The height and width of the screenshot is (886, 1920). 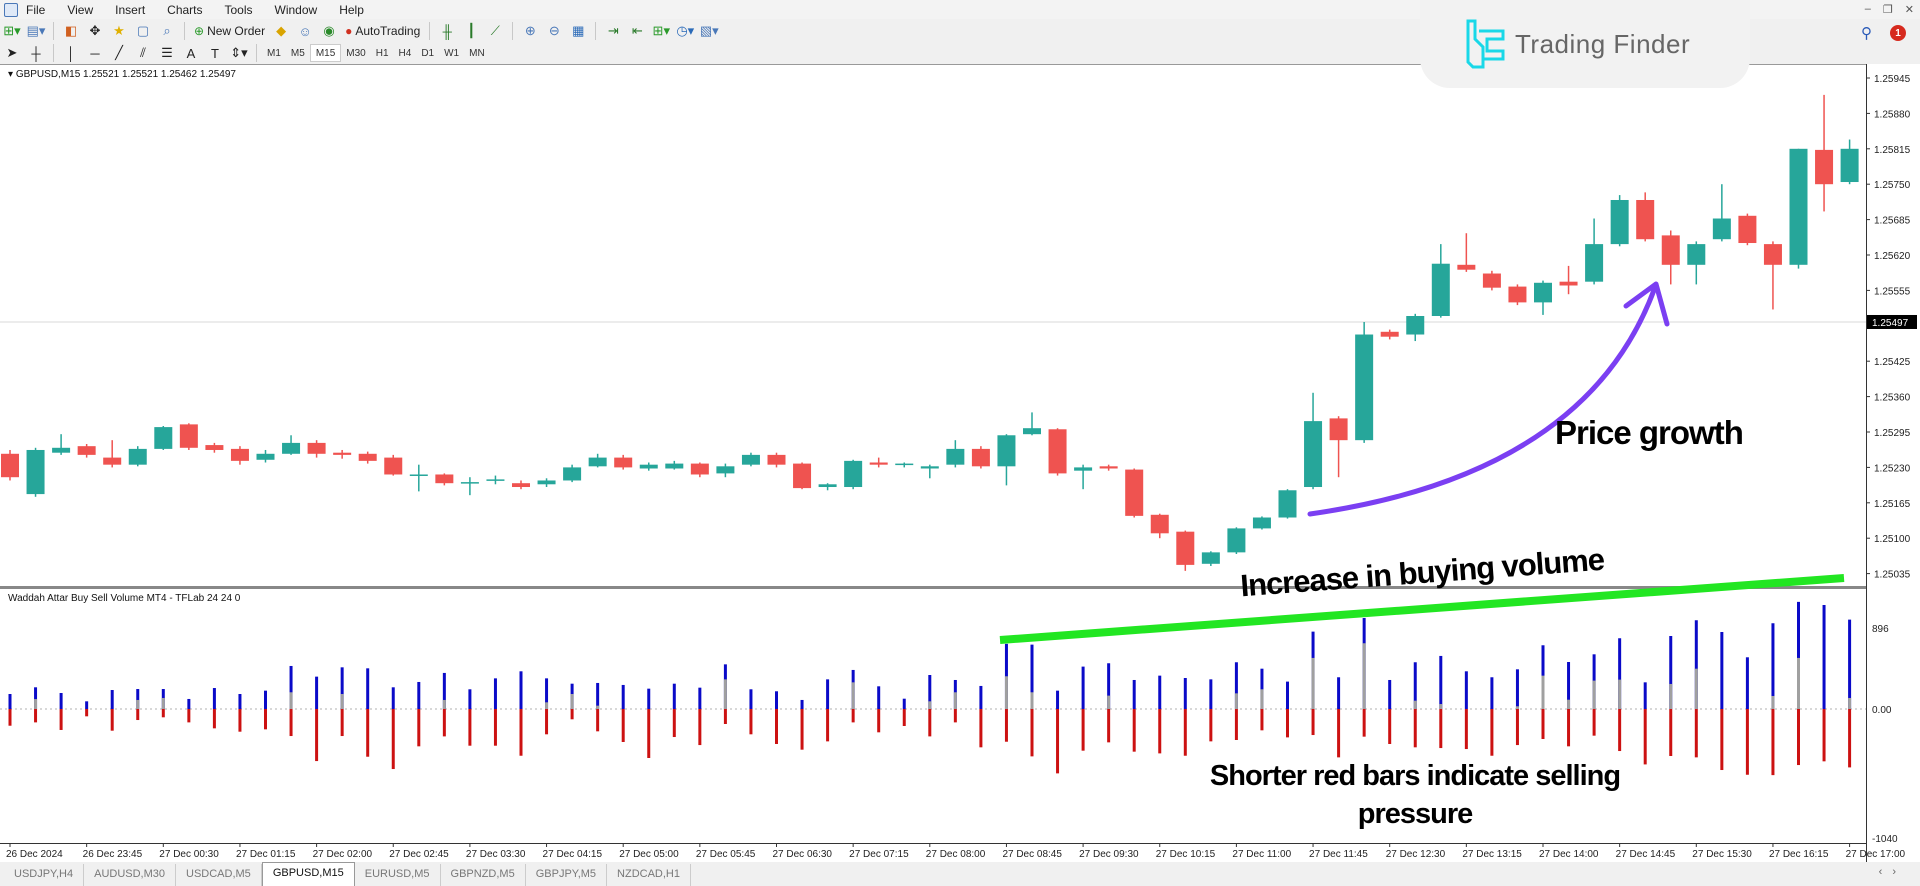 I want to click on tab-eurusd-m5: EURUSD,M5, so click(x=398, y=875).